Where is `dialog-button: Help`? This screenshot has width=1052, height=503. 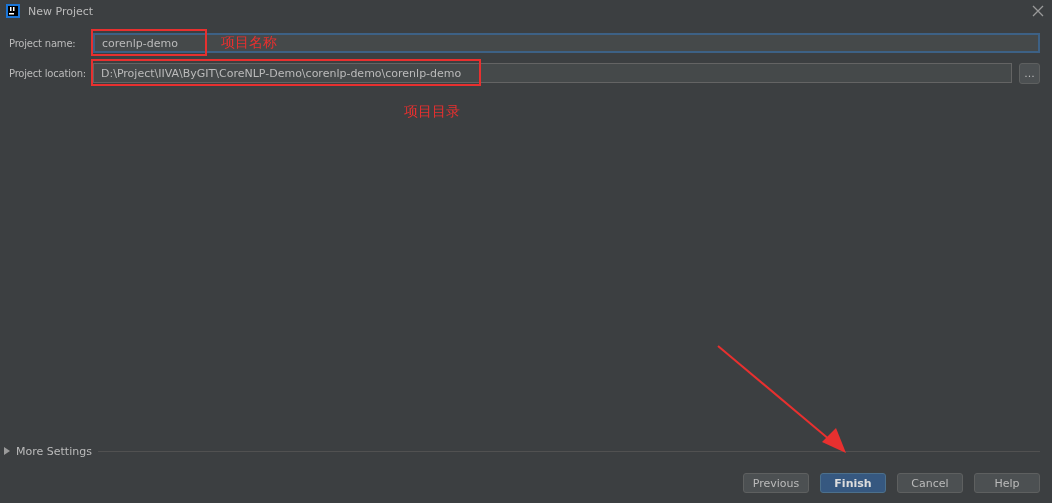 dialog-button: Help is located at coordinates (1007, 483).